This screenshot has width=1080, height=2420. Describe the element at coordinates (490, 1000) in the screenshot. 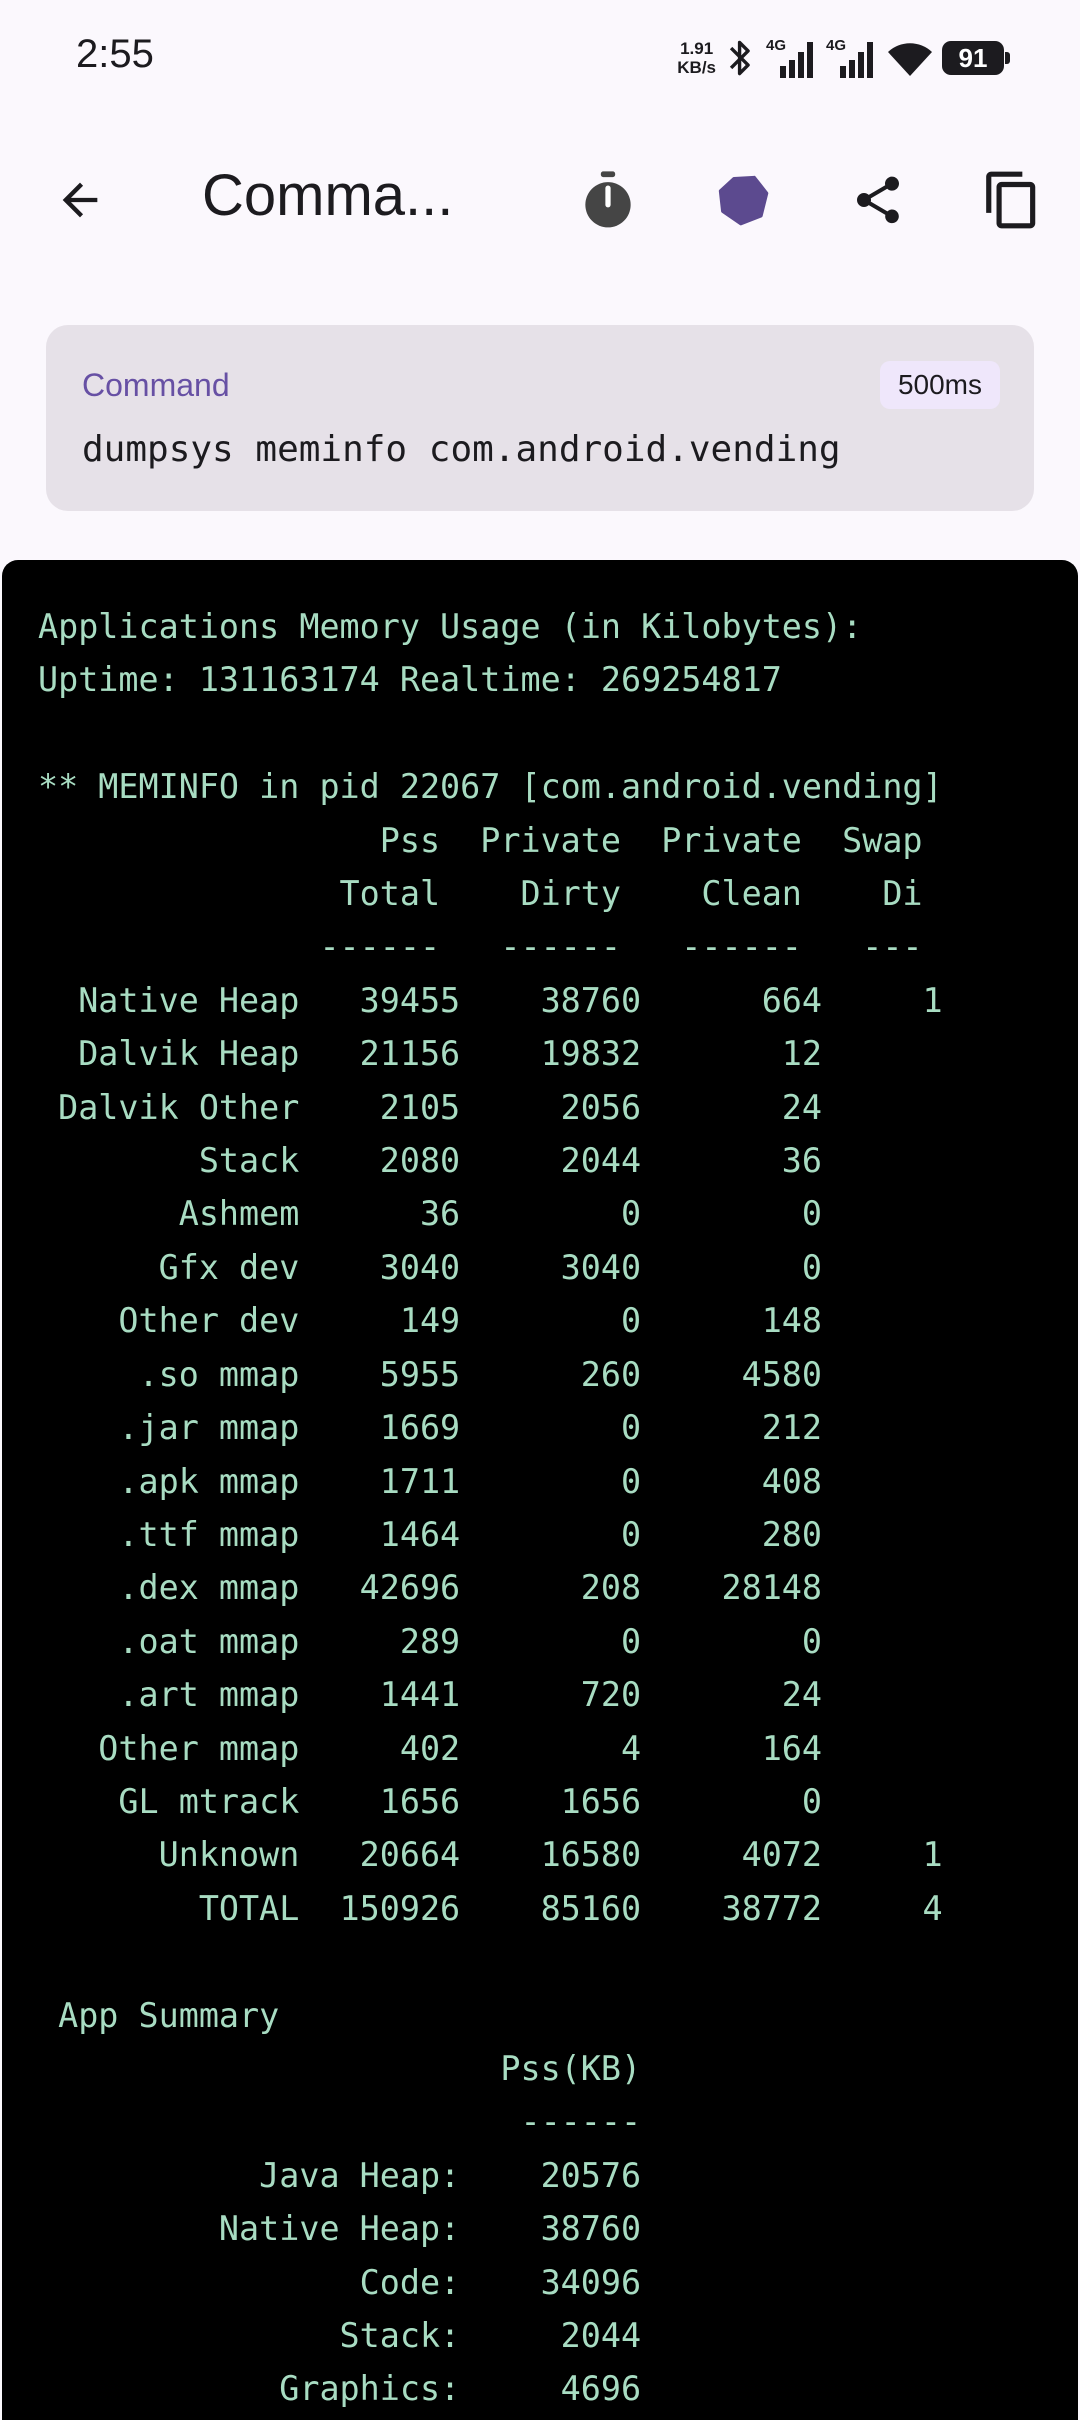

I see `output-line: Native Heap 39455 38760 664 1` at that location.